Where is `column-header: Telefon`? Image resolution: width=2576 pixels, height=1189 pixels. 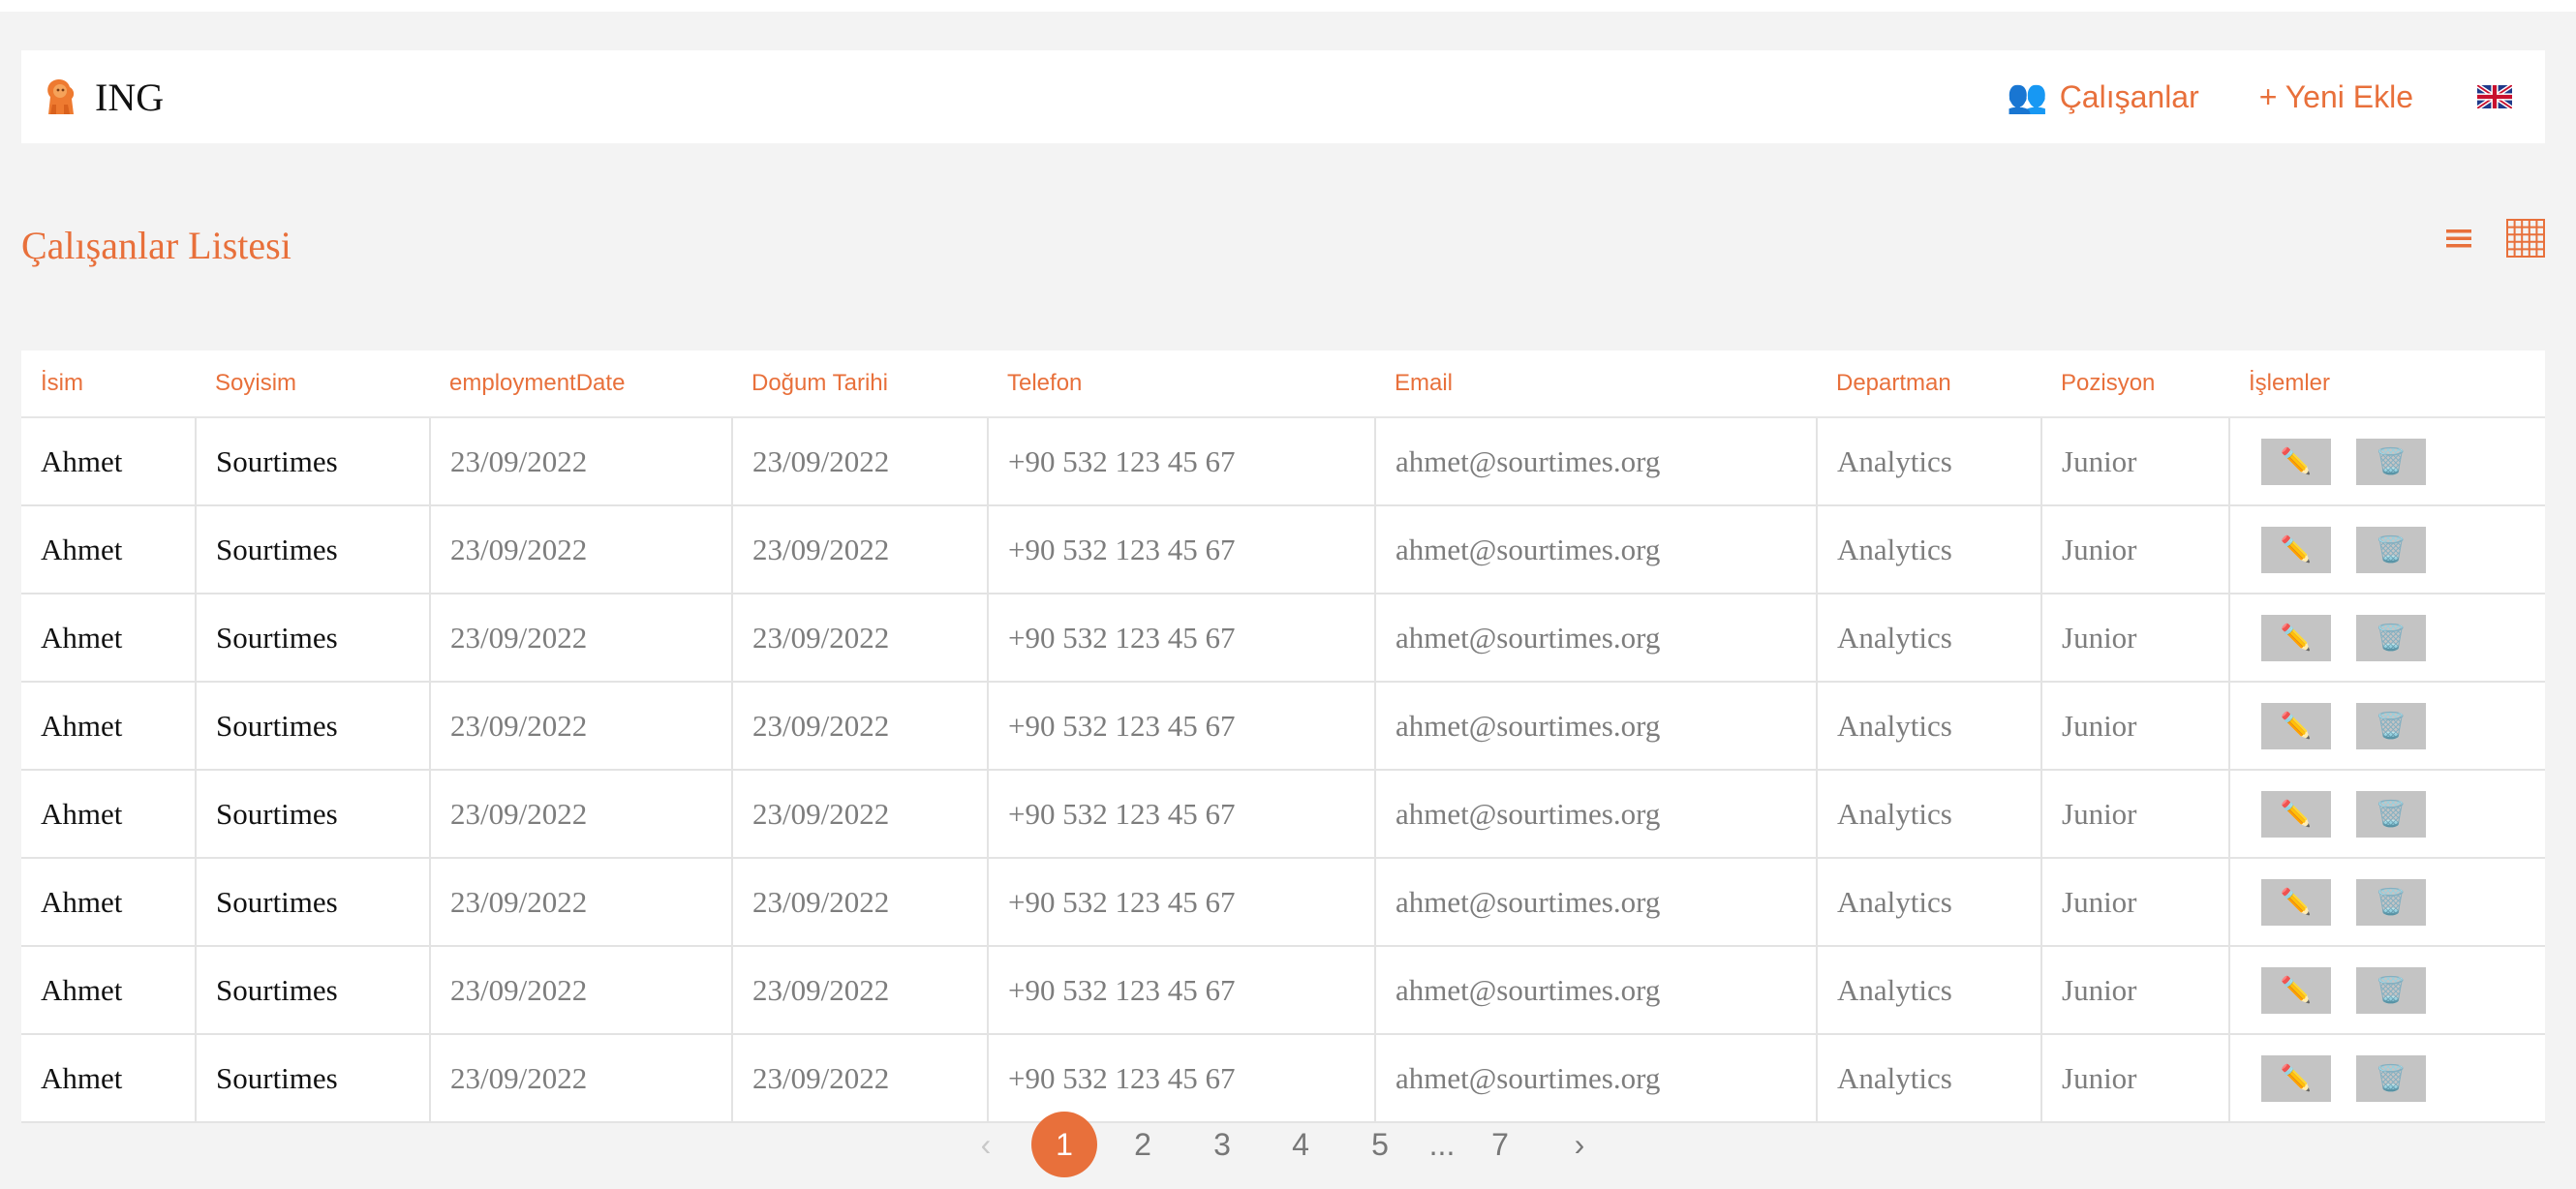
column-header: Telefon is located at coordinates (1181, 384).